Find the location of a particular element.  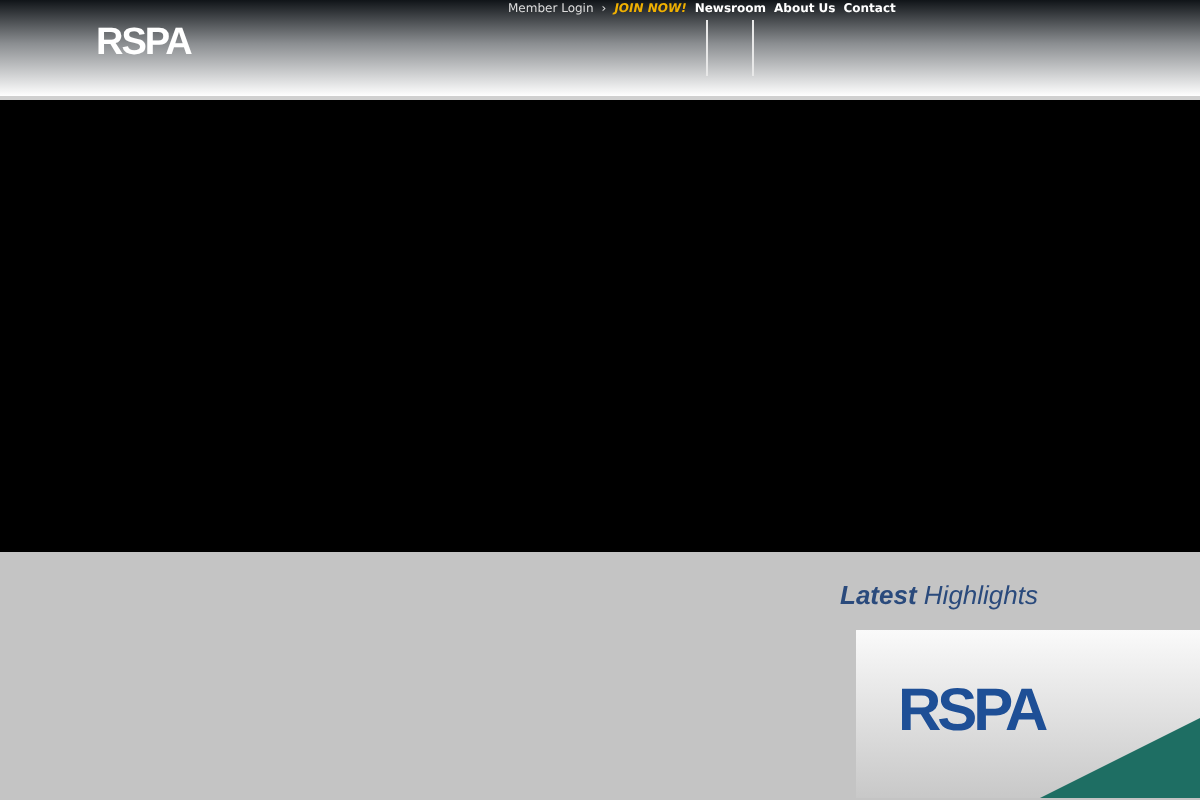

card-logo: RSPA is located at coordinates (971, 712).